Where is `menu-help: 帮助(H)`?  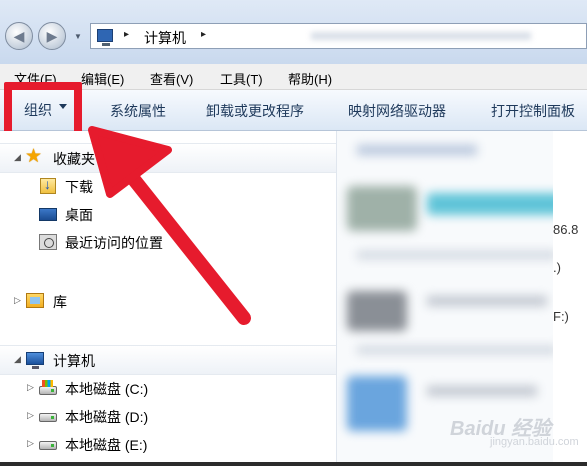
menu-help: 帮助(H) is located at coordinates (310, 78).